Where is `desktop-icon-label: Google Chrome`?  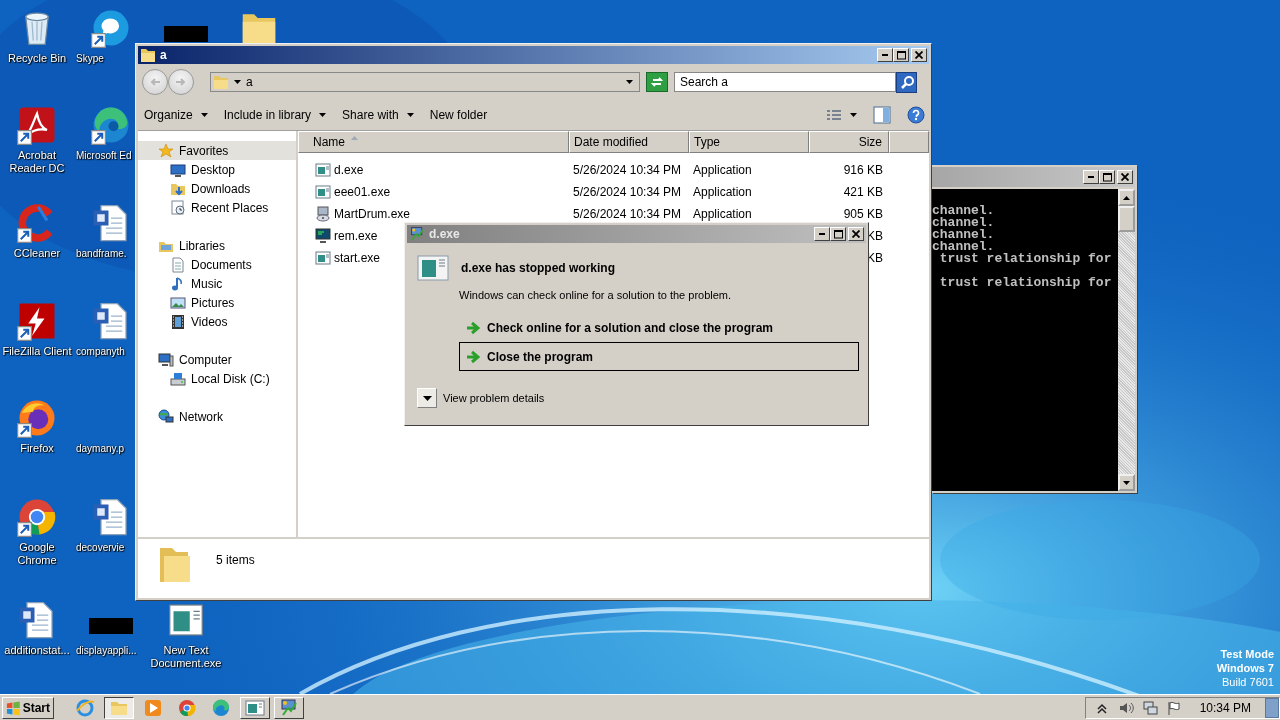
desktop-icon-label: Google Chrome is located at coordinates (37, 554).